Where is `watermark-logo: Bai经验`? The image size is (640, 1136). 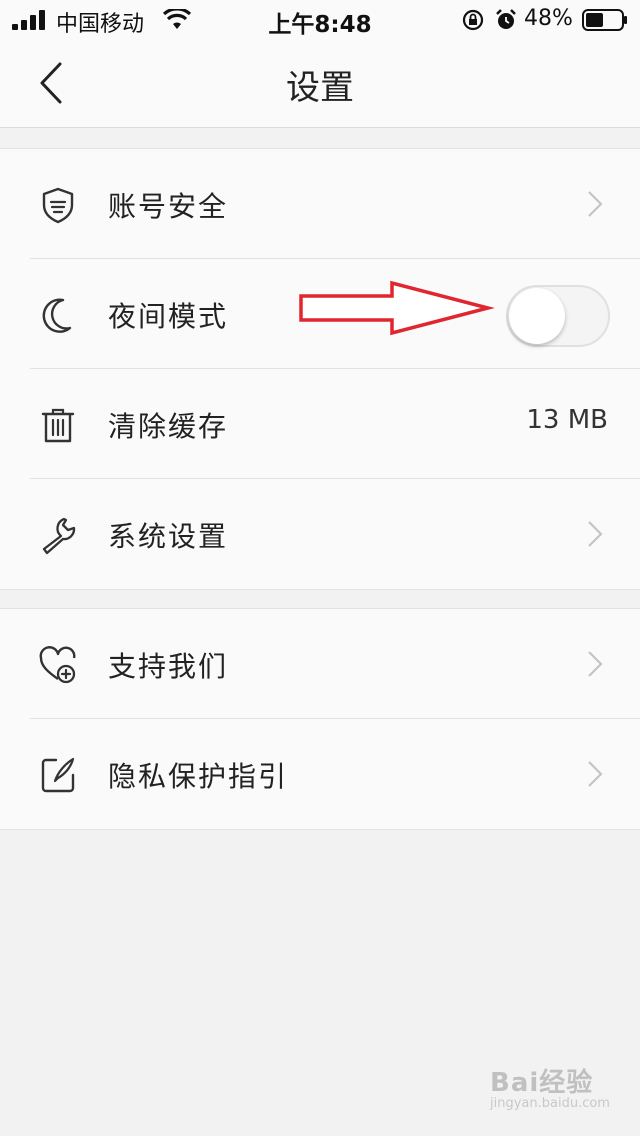 watermark-logo: Bai经验 is located at coordinates (542, 1083).